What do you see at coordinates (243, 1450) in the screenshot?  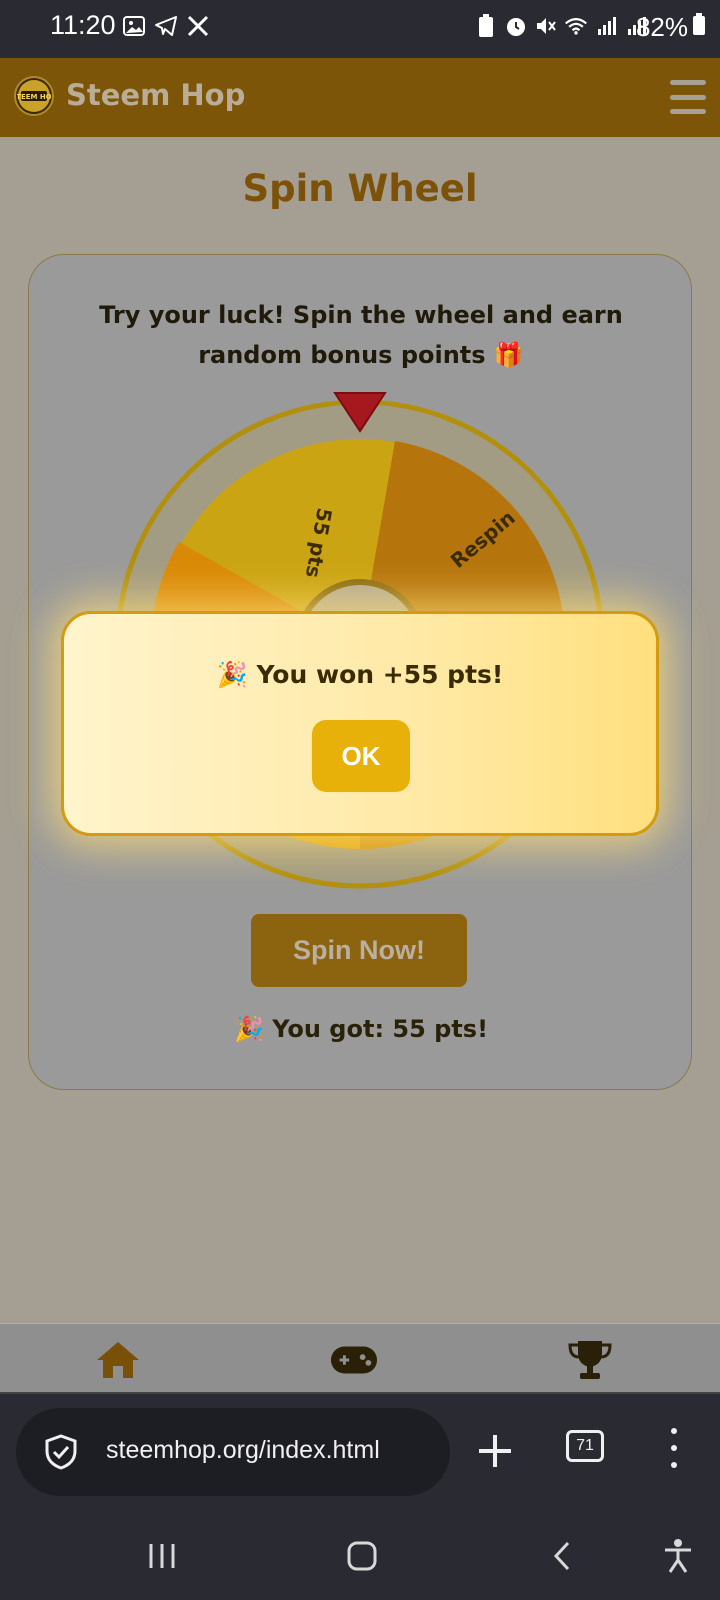 I see `url-text: steemhop.org/index.html` at bounding box center [243, 1450].